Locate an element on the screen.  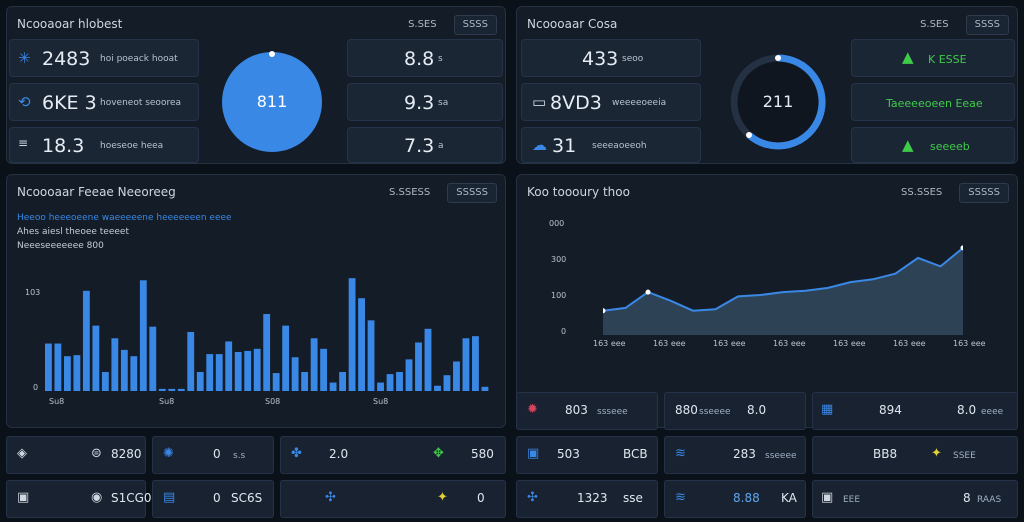
status-card-2: Taeeeeoeen Eeae is located at coordinates (933, 102).